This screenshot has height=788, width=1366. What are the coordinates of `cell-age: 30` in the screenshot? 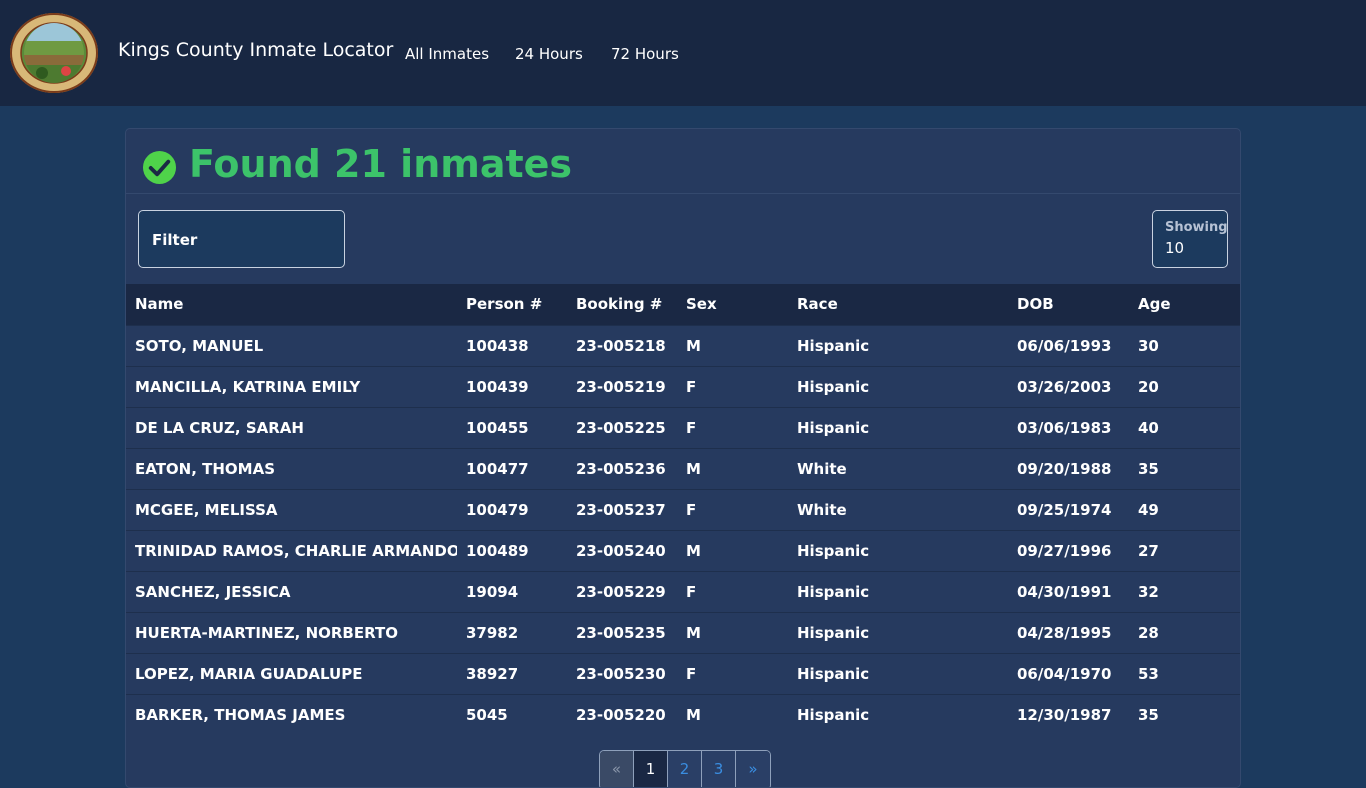 It's located at (1184, 345).